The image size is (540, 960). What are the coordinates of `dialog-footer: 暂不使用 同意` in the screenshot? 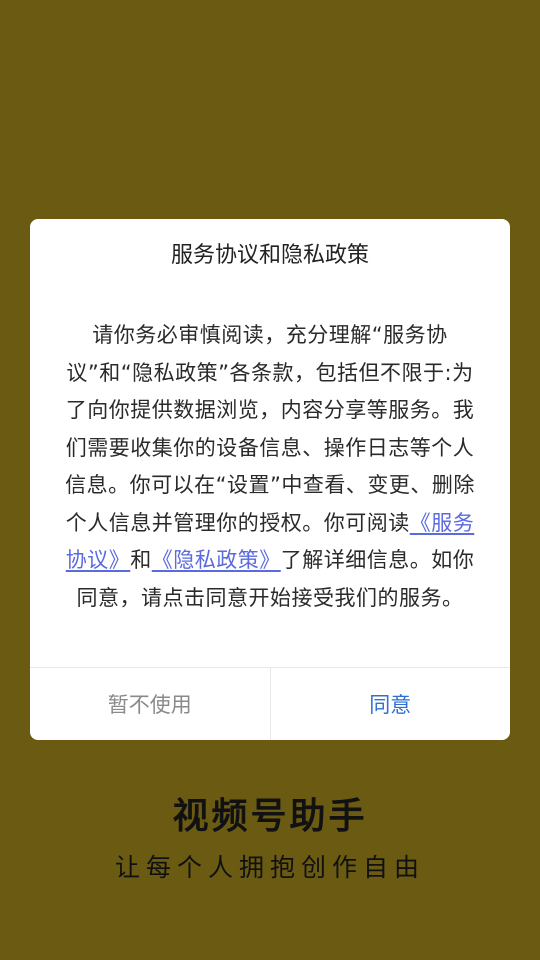 It's located at (270, 703).